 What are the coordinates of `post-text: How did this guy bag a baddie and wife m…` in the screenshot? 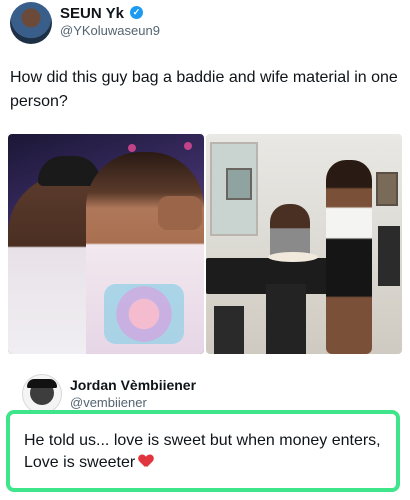 It's located at (204, 89).